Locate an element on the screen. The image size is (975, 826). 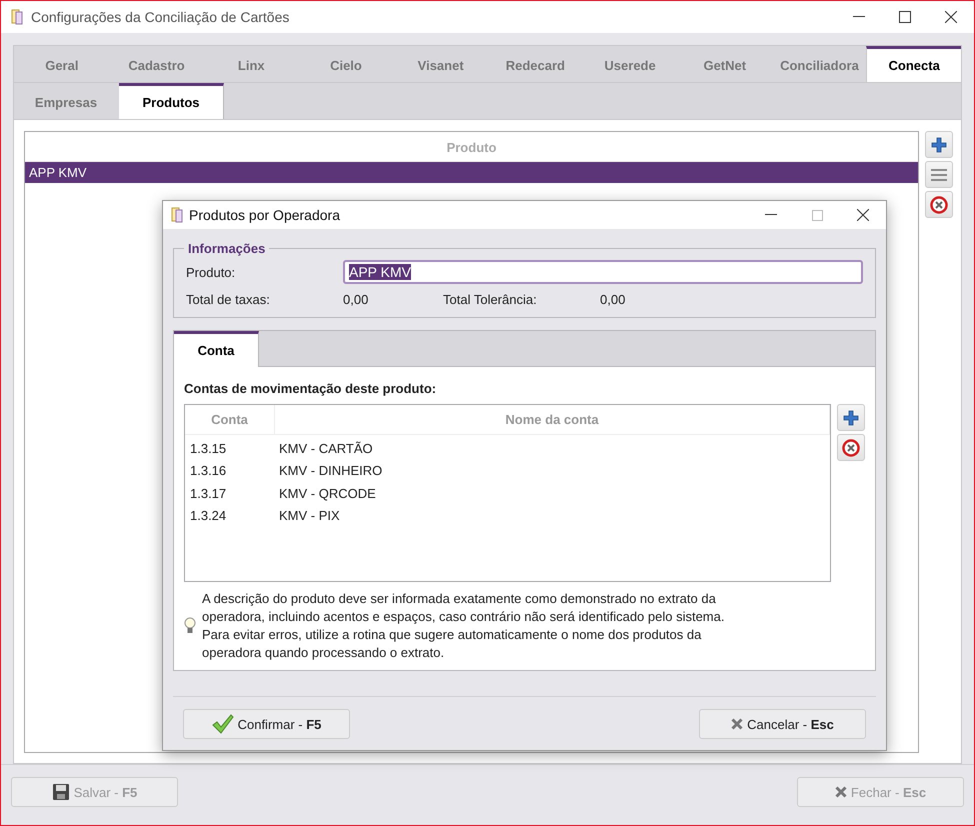
list-row: APP KMV is located at coordinates (471, 172).